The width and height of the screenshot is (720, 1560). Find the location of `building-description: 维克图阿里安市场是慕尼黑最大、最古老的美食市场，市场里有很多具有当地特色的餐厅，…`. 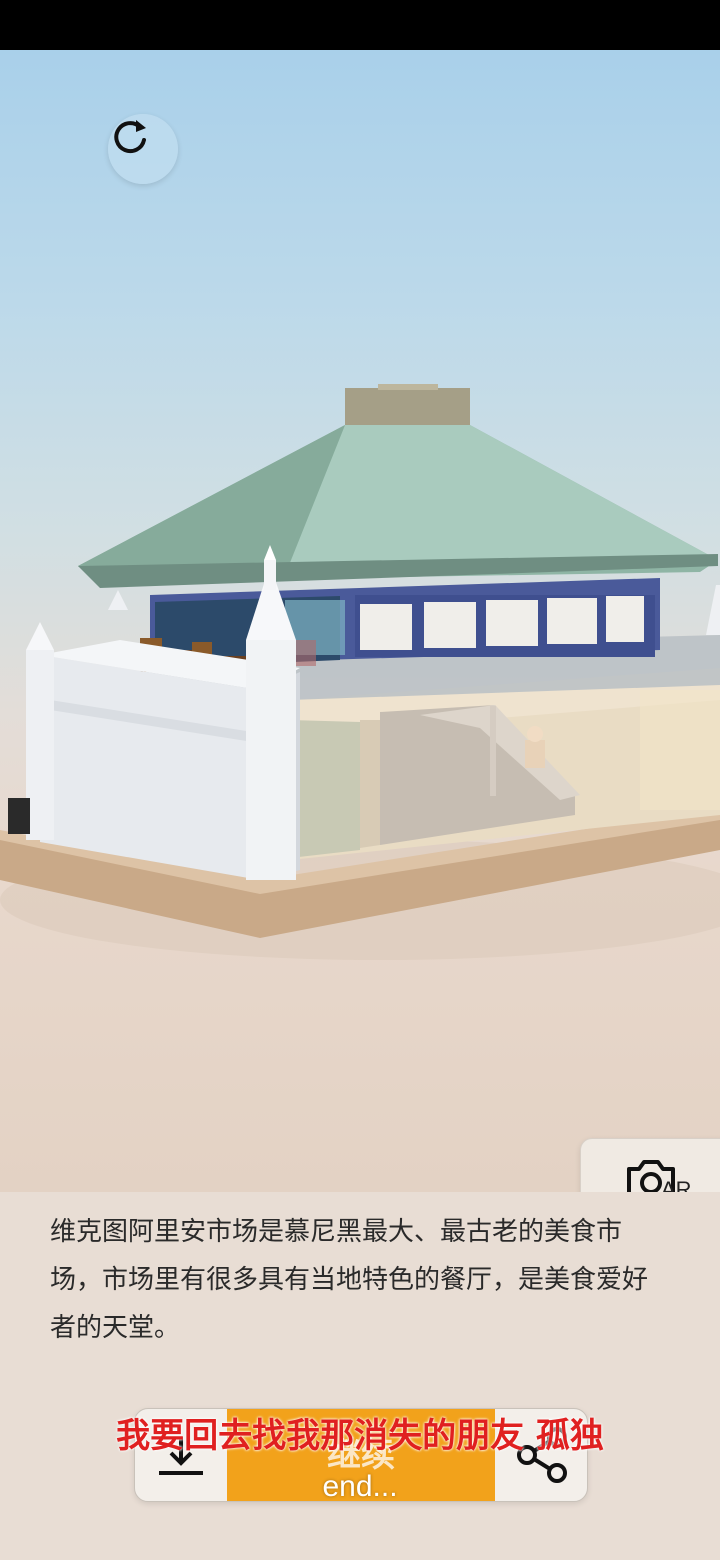

building-description: 维克图阿里安市场是慕尼黑最大、最古老的美食市场，市场里有很多具有当地特色的餐厅，… is located at coordinates (349, 1280).